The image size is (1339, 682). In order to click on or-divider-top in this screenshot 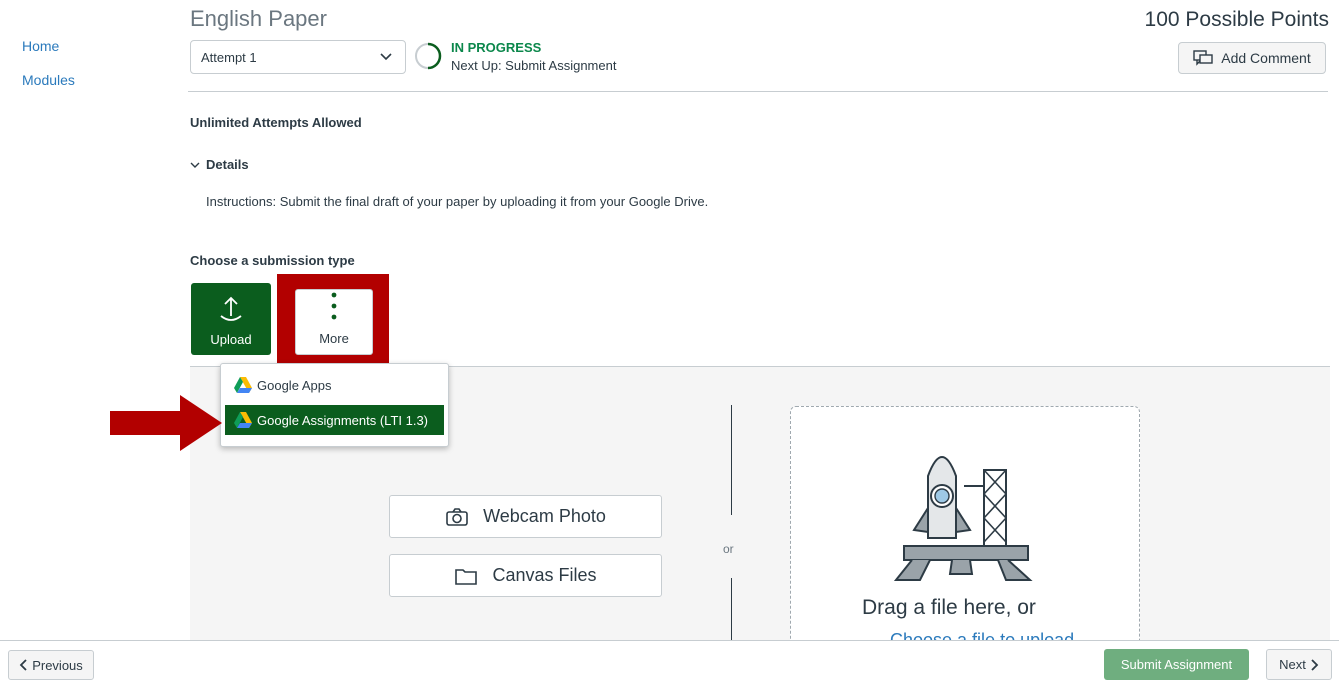, I will do `click(731, 460)`.